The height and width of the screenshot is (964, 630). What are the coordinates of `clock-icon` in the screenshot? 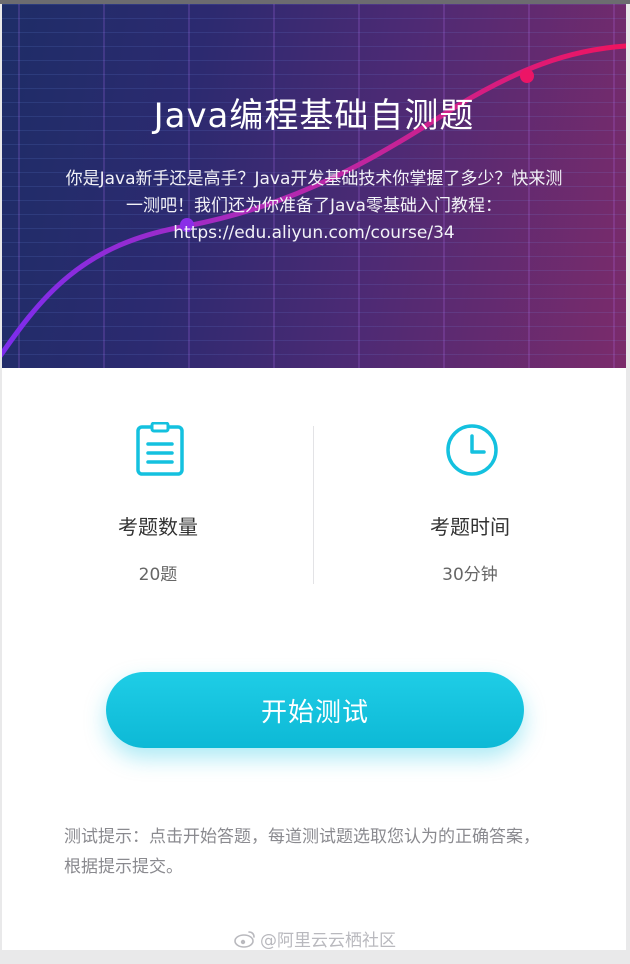 It's located at (472, 450).